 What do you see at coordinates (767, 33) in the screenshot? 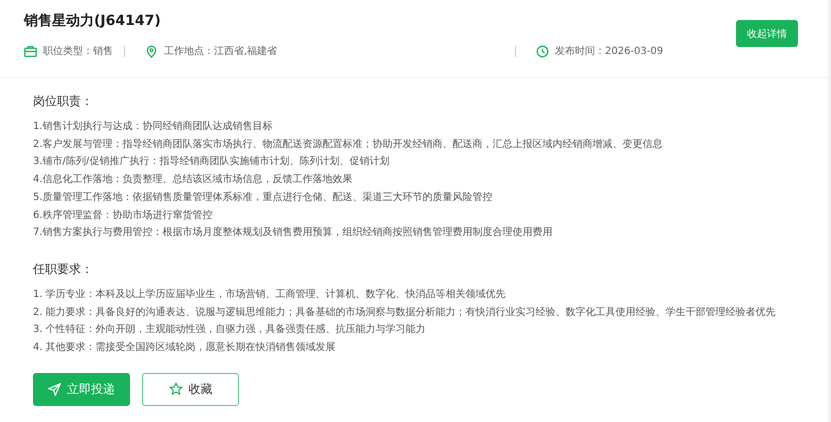
I see `collapse-details-button: 收起详情` at bounding box center [767, 33].